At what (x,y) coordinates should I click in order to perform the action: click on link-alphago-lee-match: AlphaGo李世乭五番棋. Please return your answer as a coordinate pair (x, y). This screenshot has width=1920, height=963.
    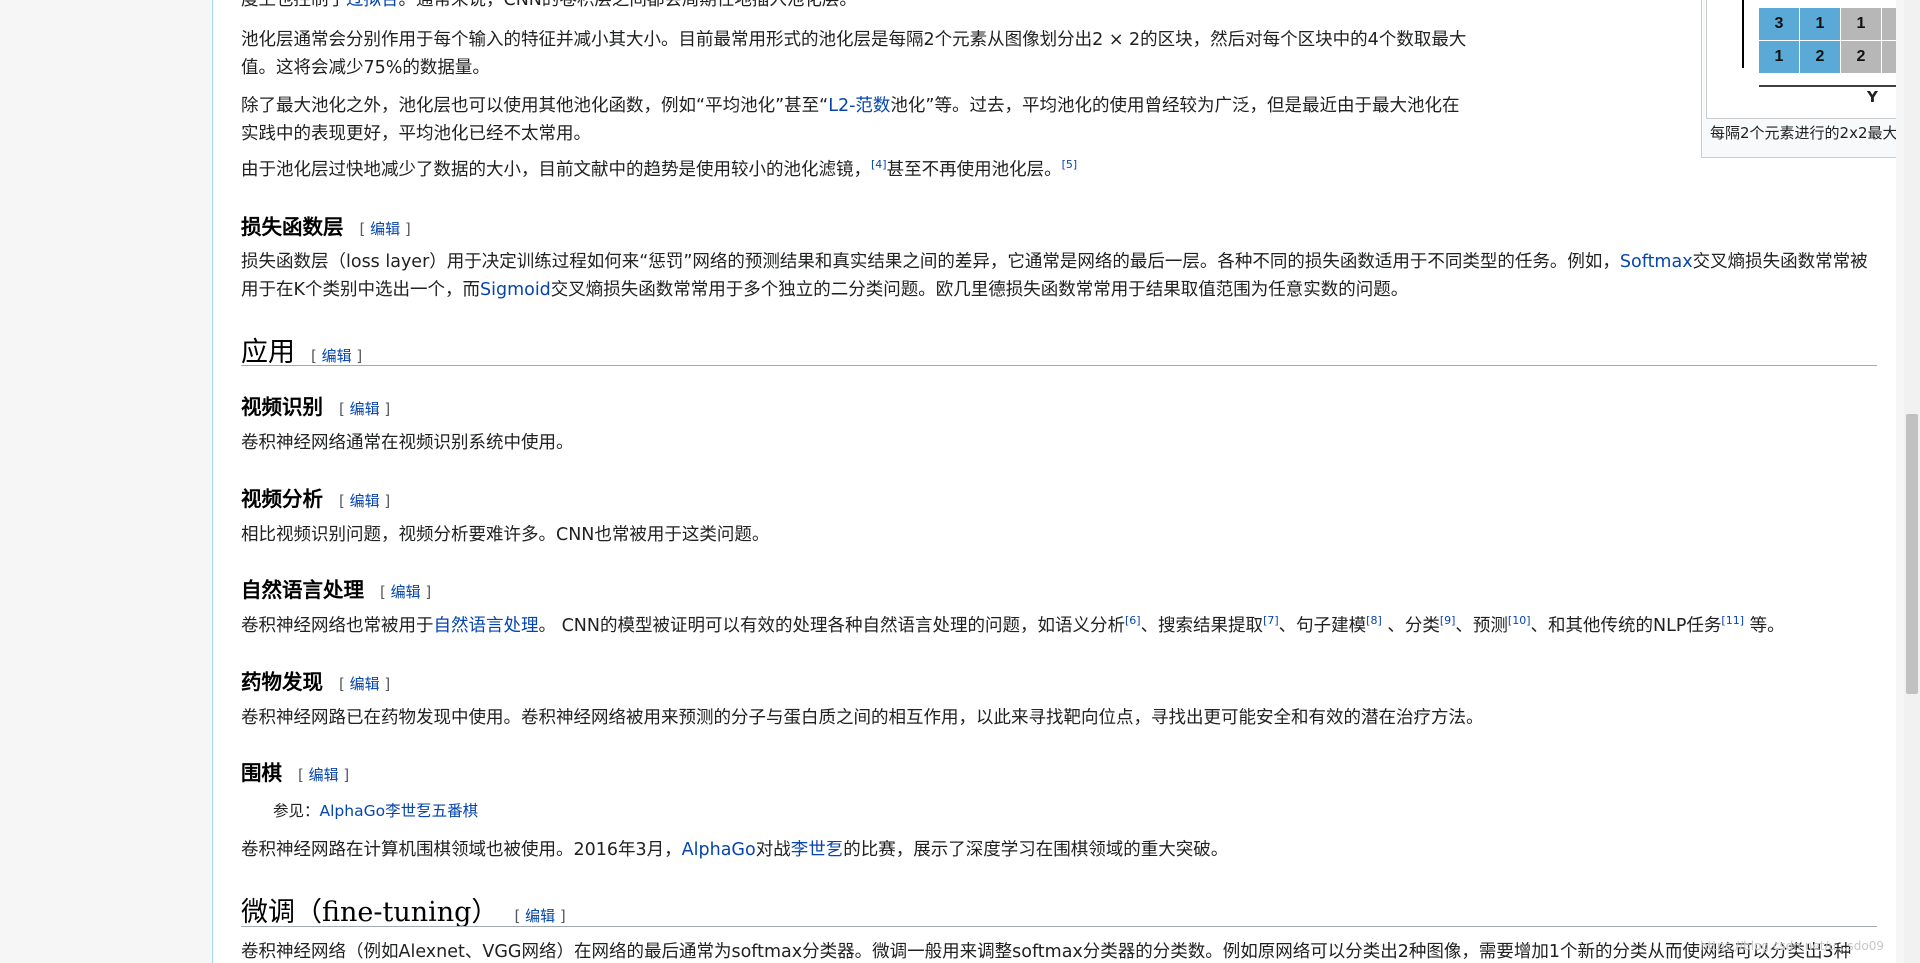
    Looking at the image, I should click on (399, 811).